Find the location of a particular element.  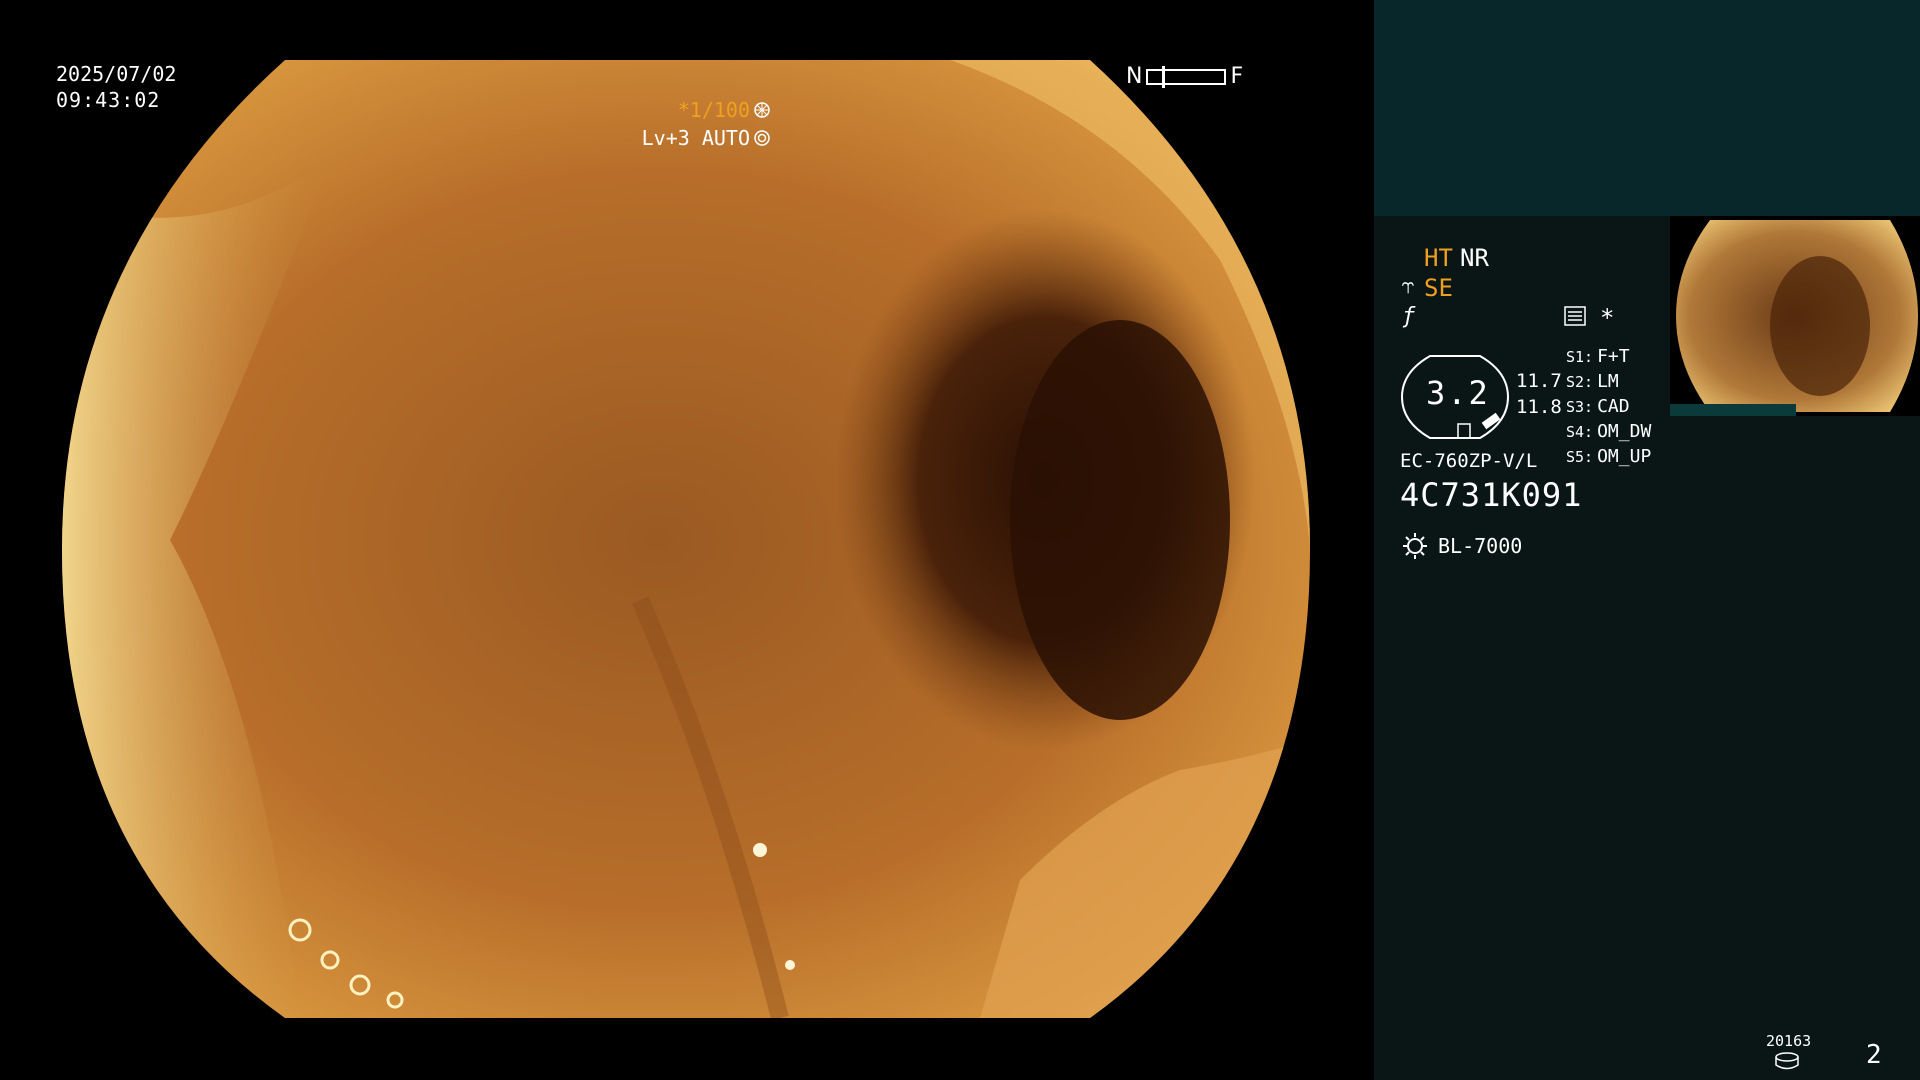

switch-s2: S2: LM is located at coordinates (1592, 381).